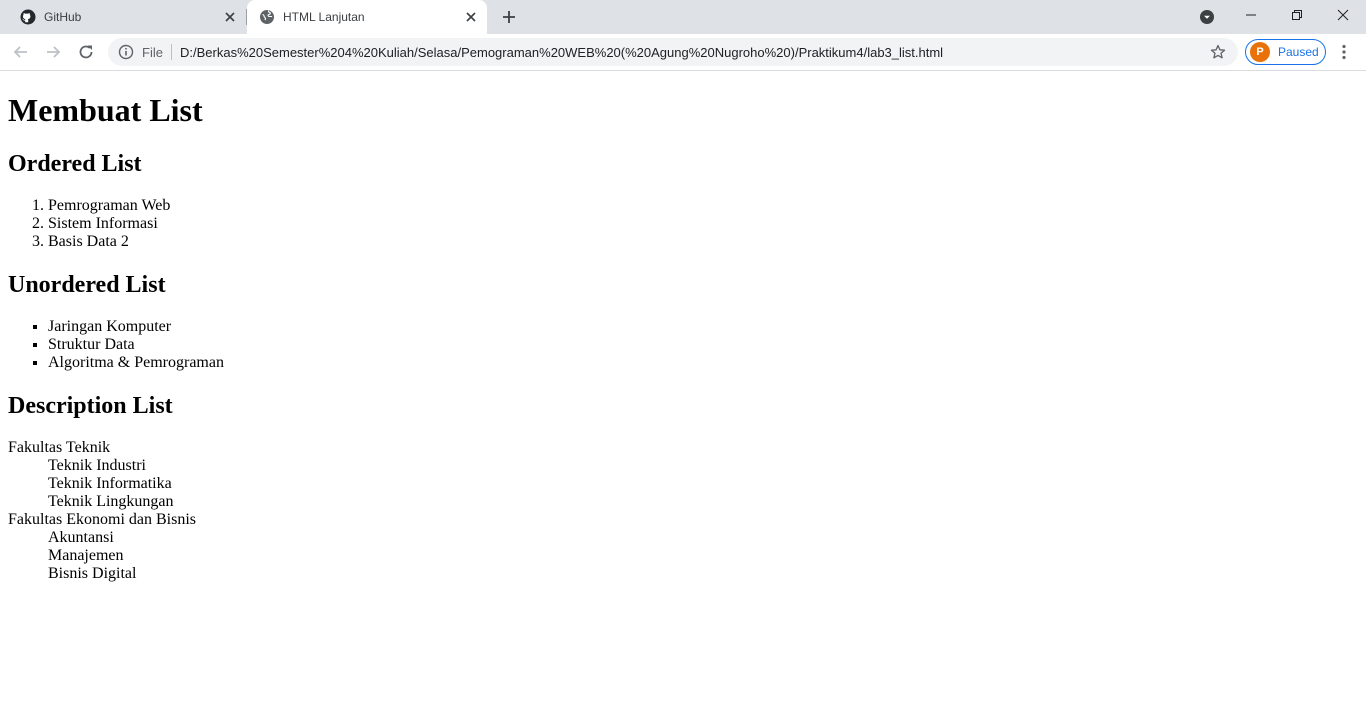 The image size is (1366, 728). Describe the element at coordinates (1218, 52) in the screenshot. I see `star-icon` at that location.